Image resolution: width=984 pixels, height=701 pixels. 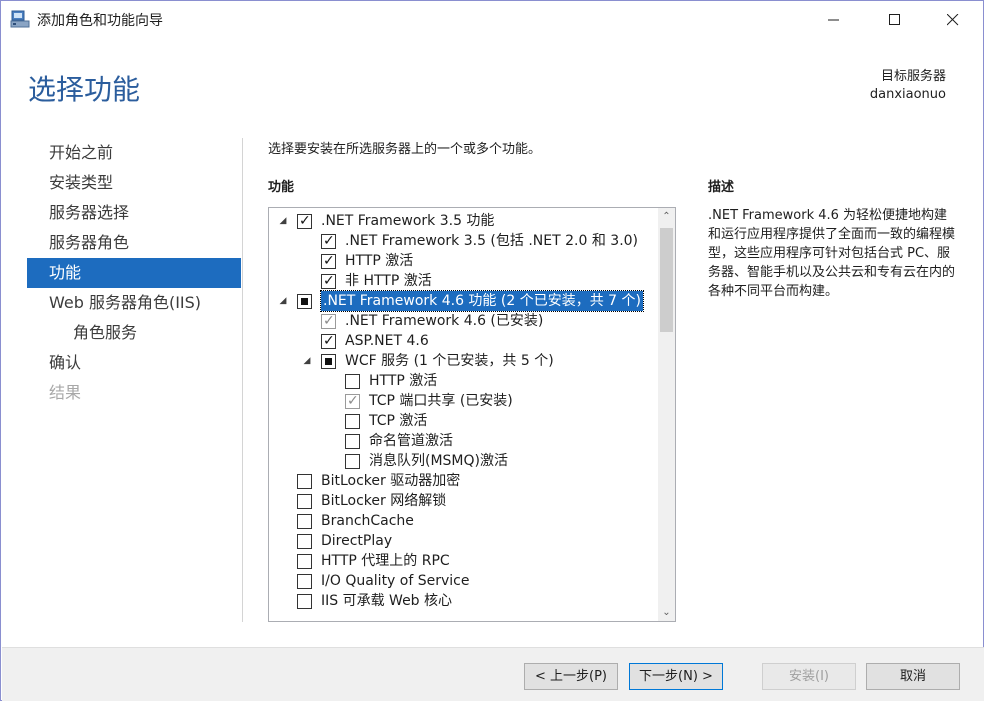 I want to click on minimize-icon, so click(x=833, y=19).